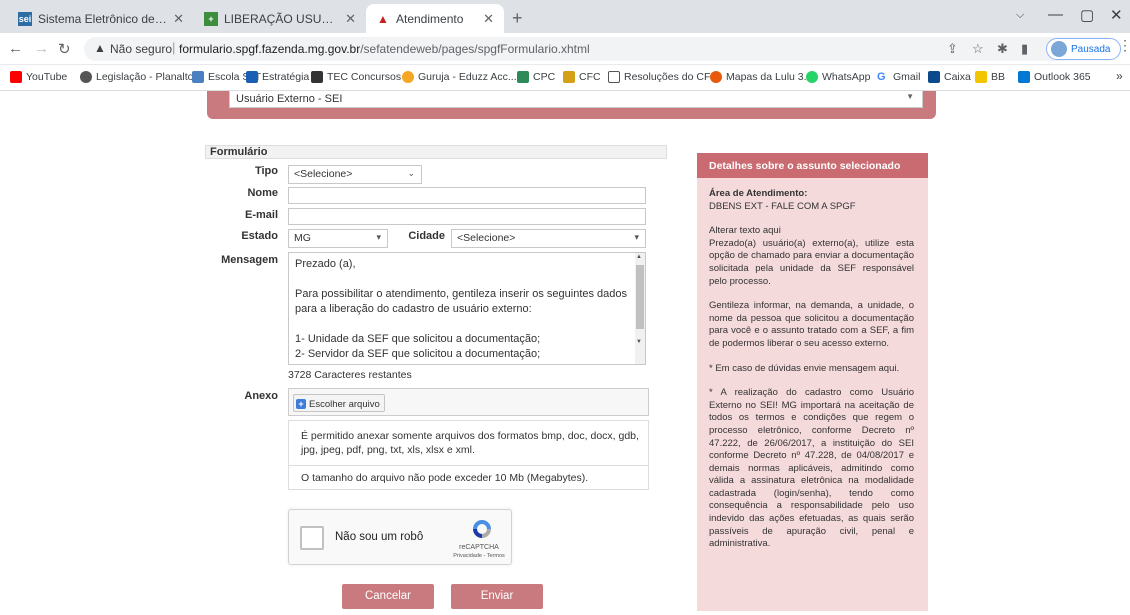 The height and width of the screenshot is (615, 1130). Describe the element at coordinates (479, 556) in the screenshot. I see `recaptcha-links: Privacidade - Termos` at that location.